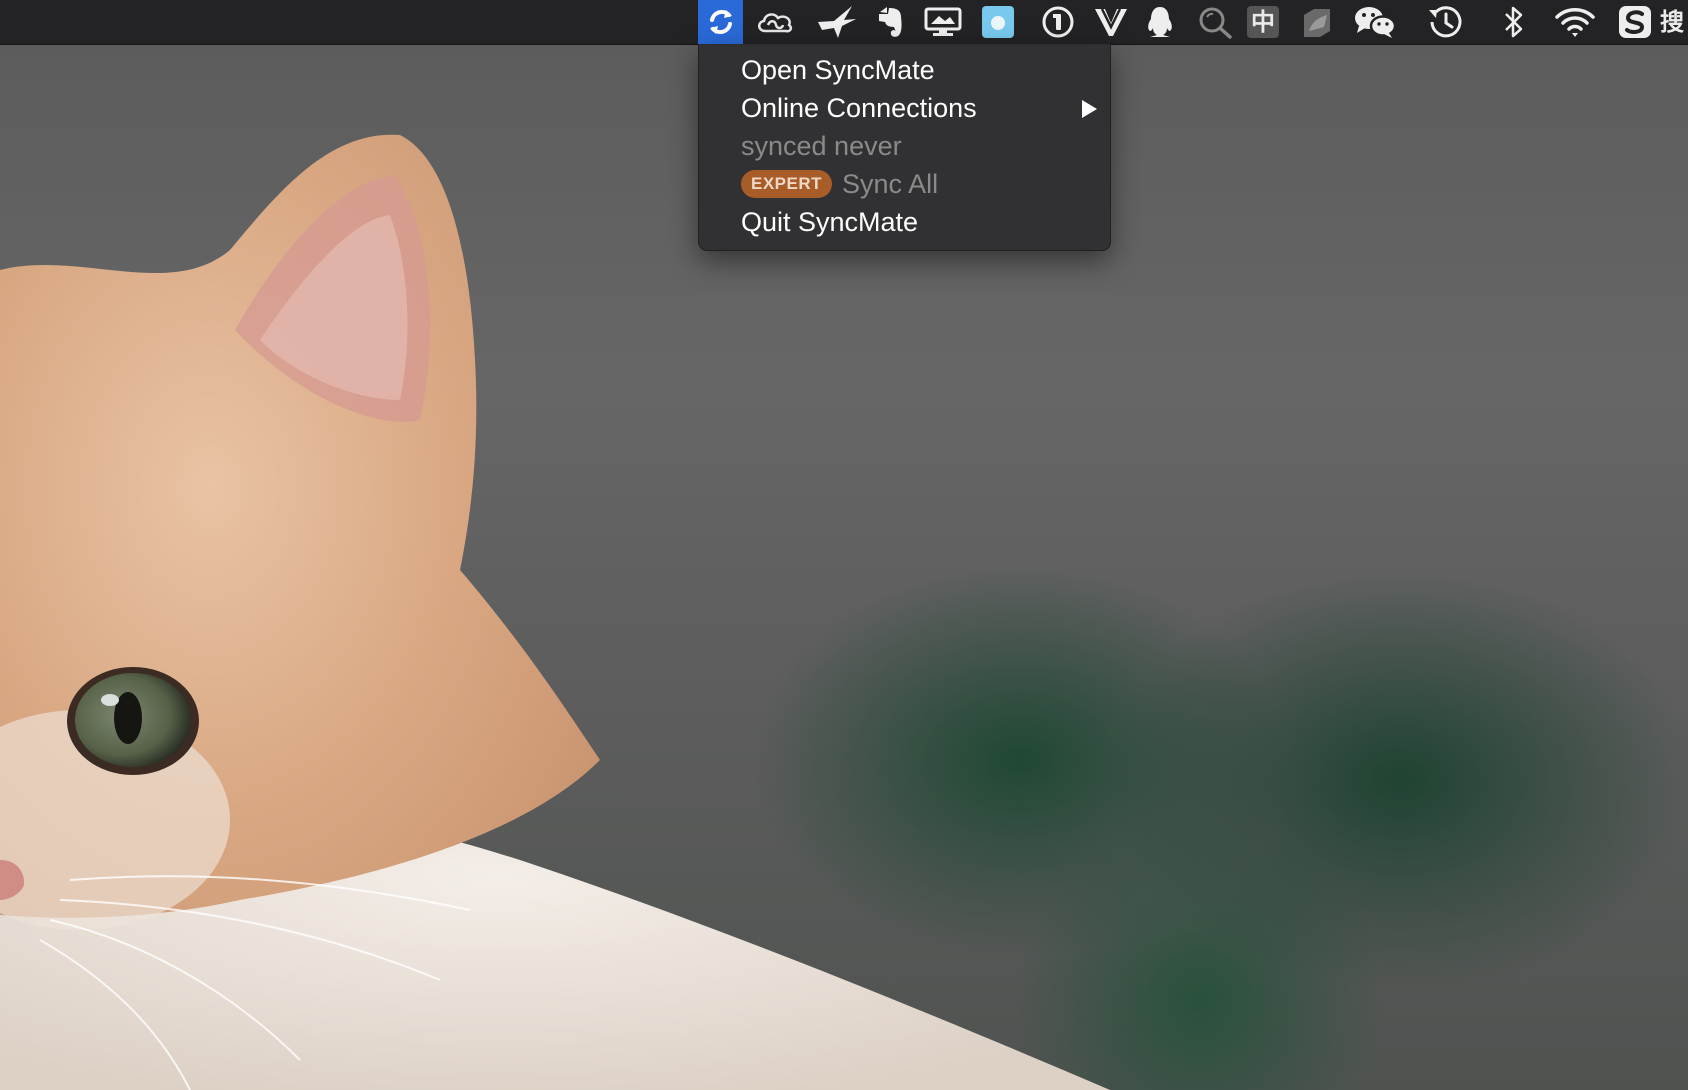 The height and width of the screenshot is (1090, 1688). What do you see at coordinates (839, 184) in the screenshot?
I see `menu-item-sync-all: EXPERT Sync All` at bounding box center [839, 184].